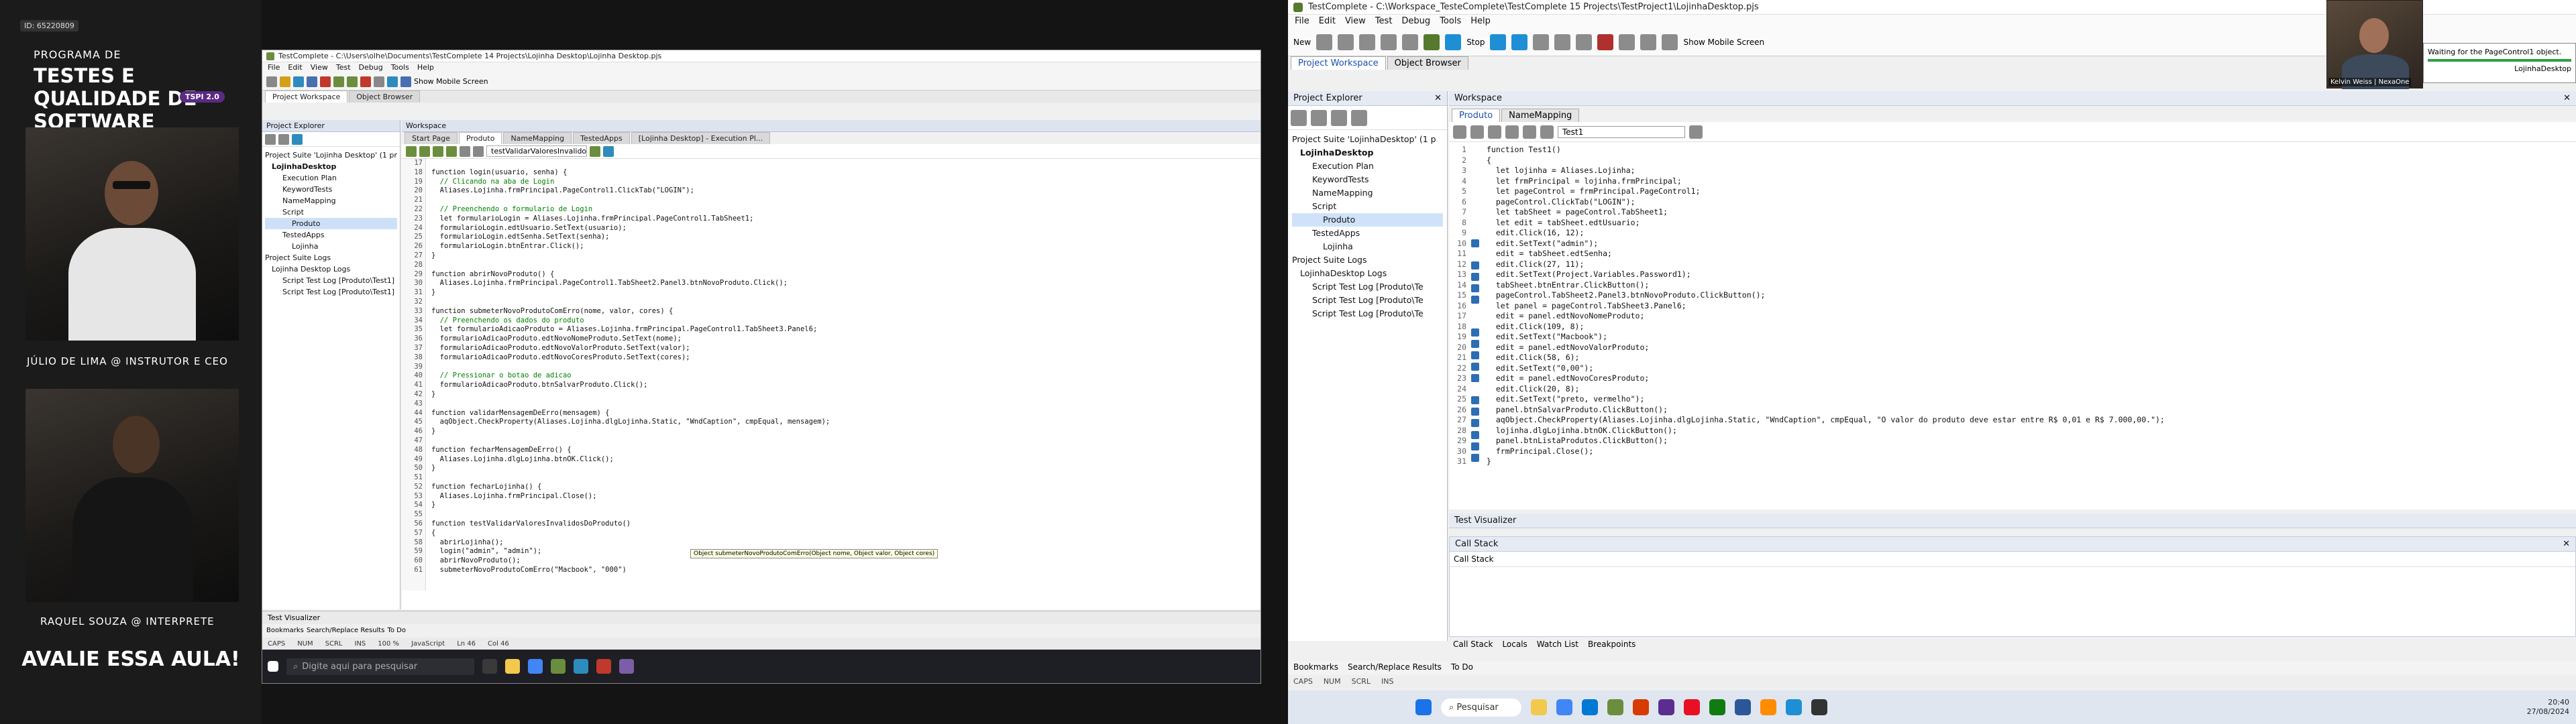  What do you see at coordinates (319, 67) in the screenshot?
I see `menu-view: View` at bounding box center [319, 67].